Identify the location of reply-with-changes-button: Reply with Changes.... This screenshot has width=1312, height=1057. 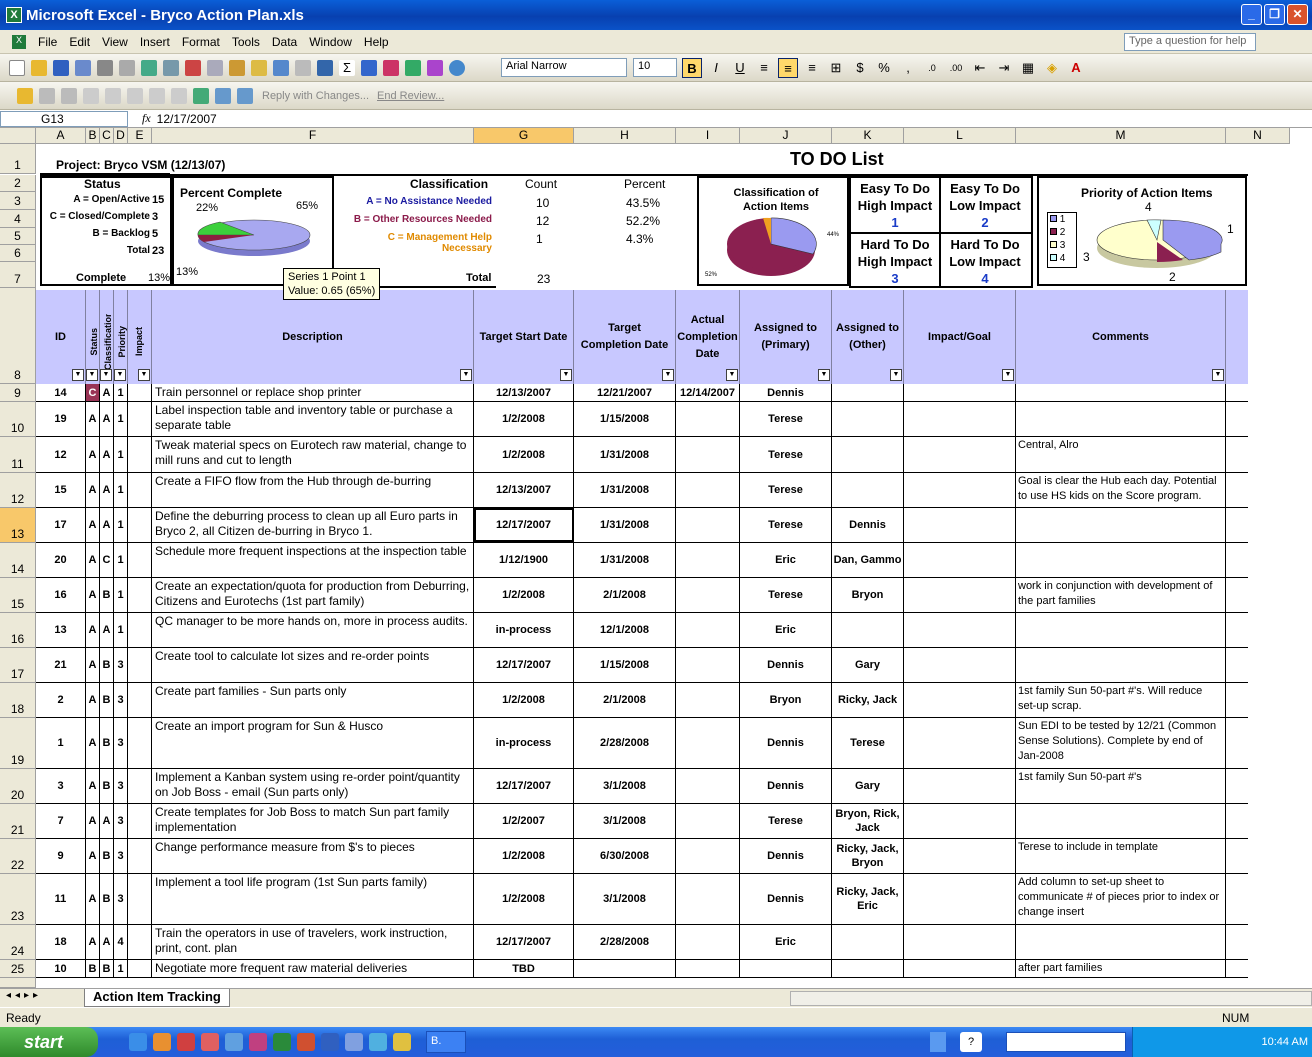
(315, 96).